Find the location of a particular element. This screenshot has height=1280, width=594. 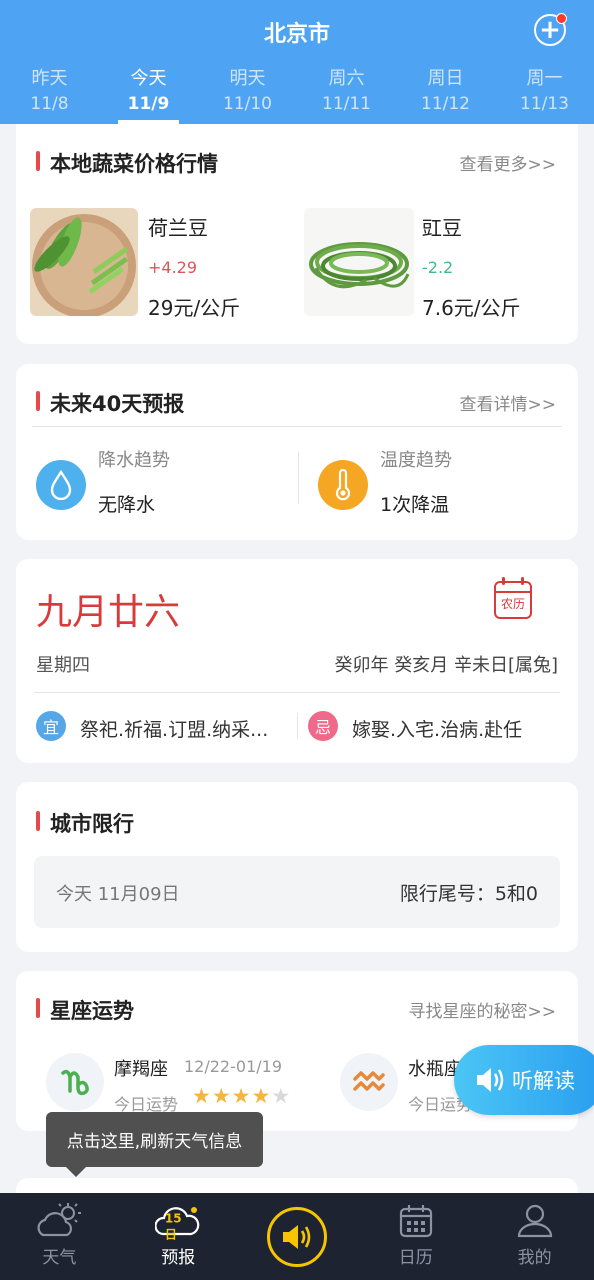

tab-label: 昨天 is located at coordinates (49, 78).